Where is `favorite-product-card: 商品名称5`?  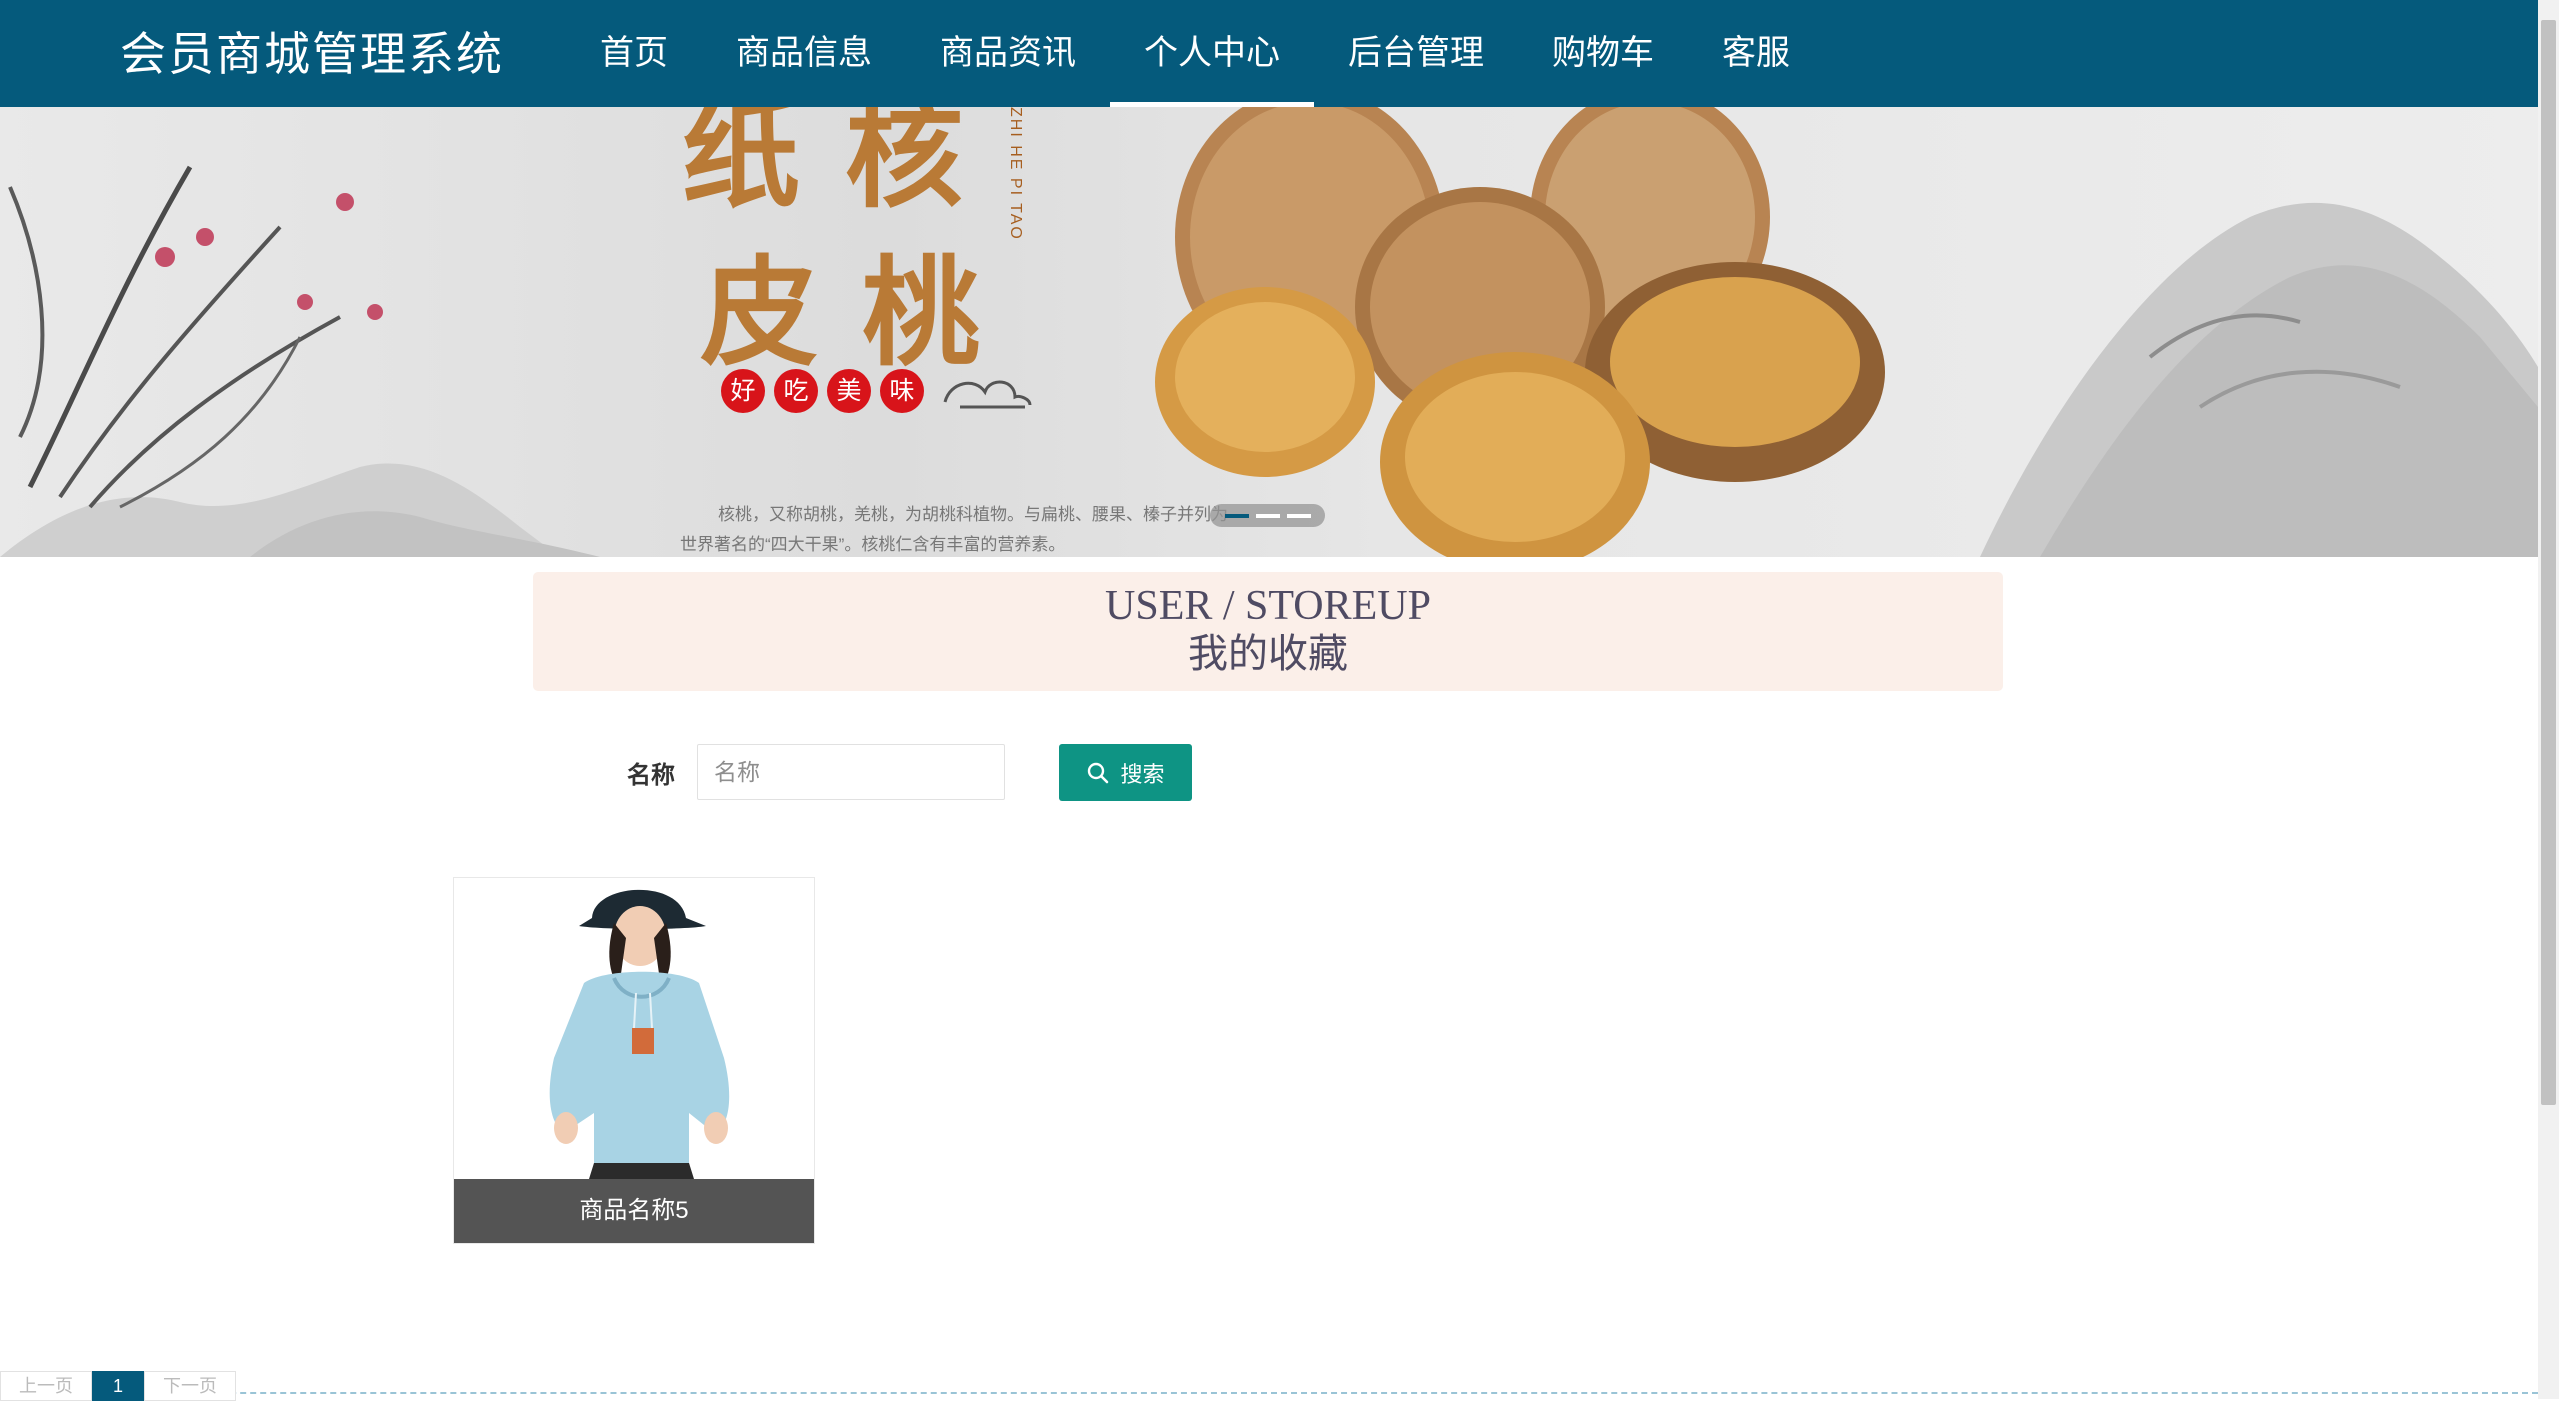
favorite-product-card: 商品名称5 is located at coordinates (634, 1060).